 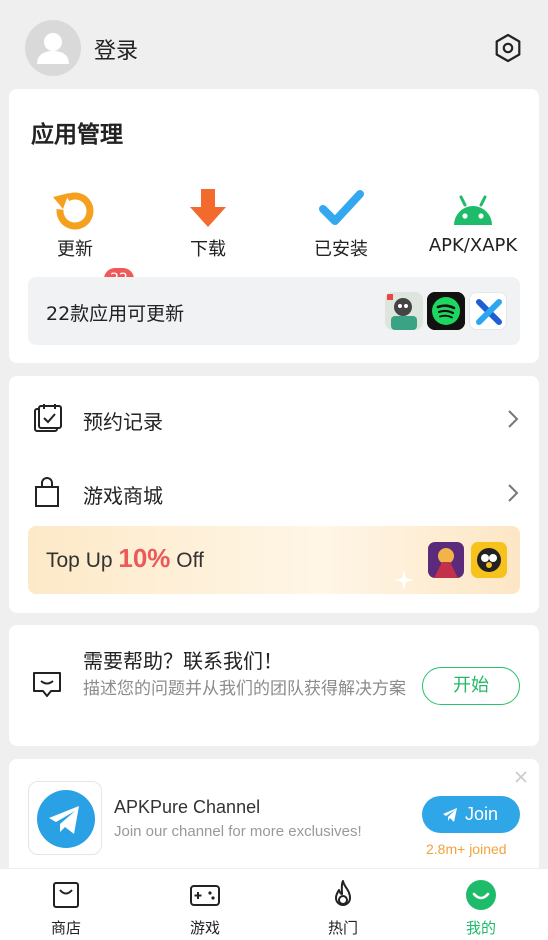 I want to click on user-icon, so click(x=53, y=48).